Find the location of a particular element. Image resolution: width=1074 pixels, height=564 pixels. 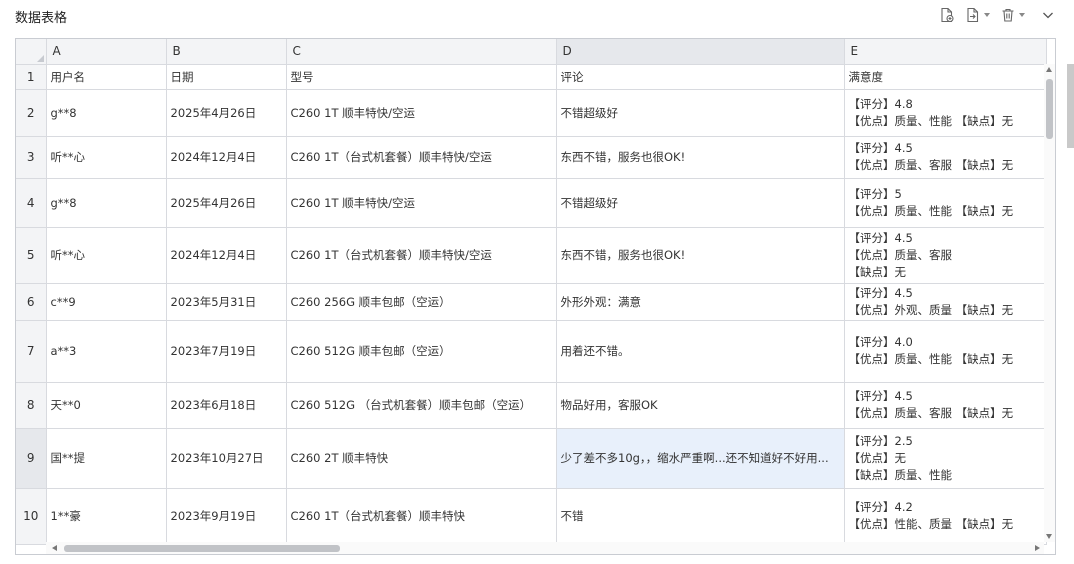

export-dropdown-caret-icon is located at coordinates (987, 15).